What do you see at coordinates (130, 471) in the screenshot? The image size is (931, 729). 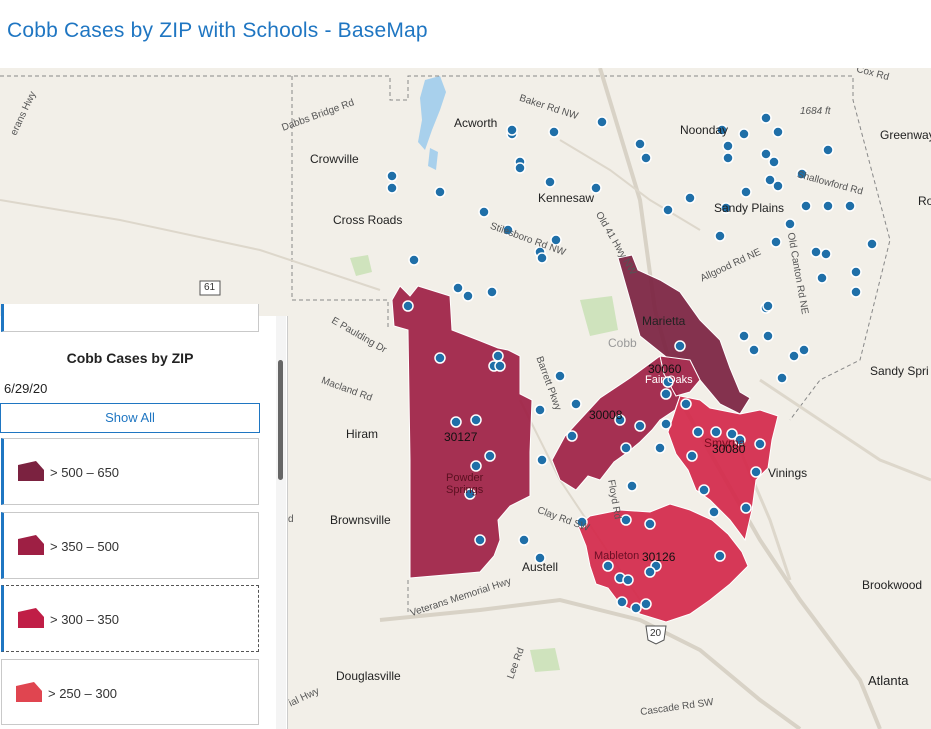 I see `legend-class-item: > 500 – 650` at bounding box center [130, 471].